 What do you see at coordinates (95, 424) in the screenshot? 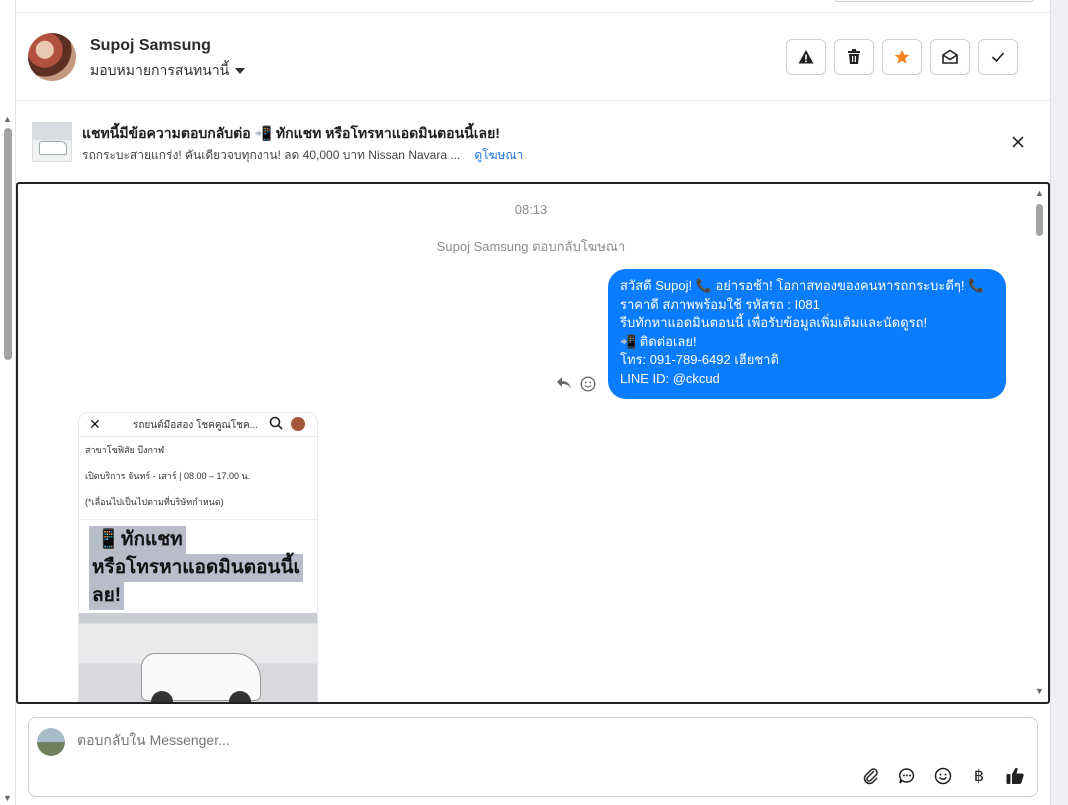
I see `close-icon: ✕` at bounding box center [95, 424].